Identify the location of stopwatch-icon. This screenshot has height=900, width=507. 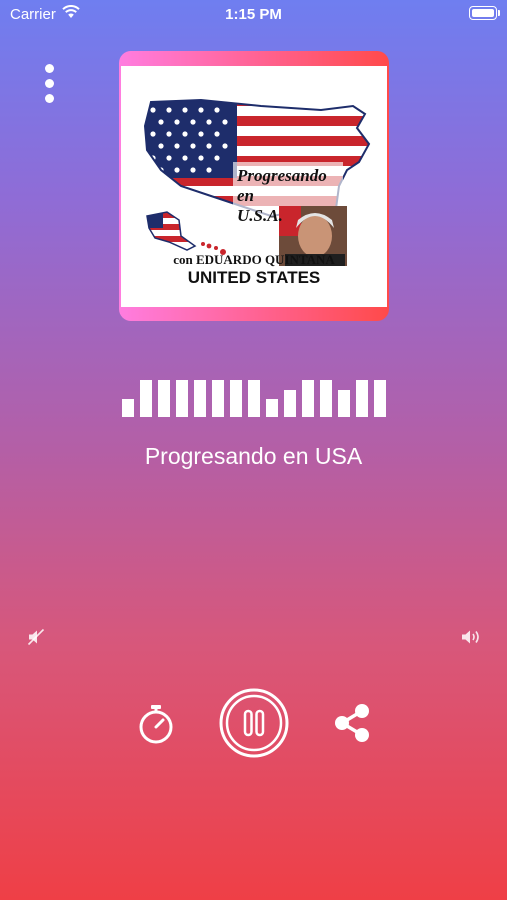
(156, 724).